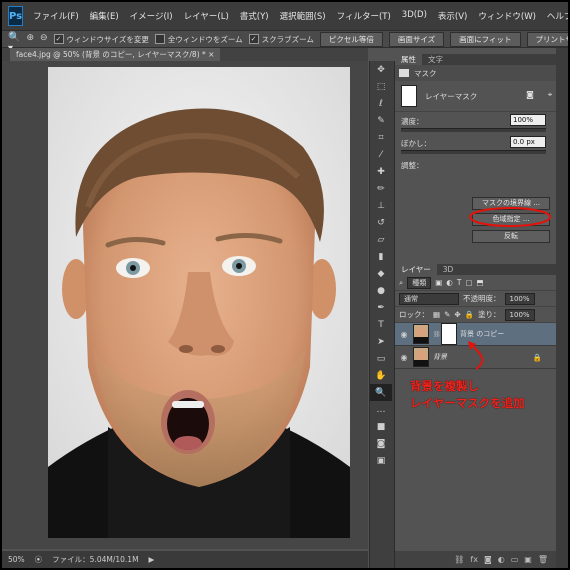  Describe the element at coordinates (528, 120) in the screenshot. I see `density-input: 100%` at that location.